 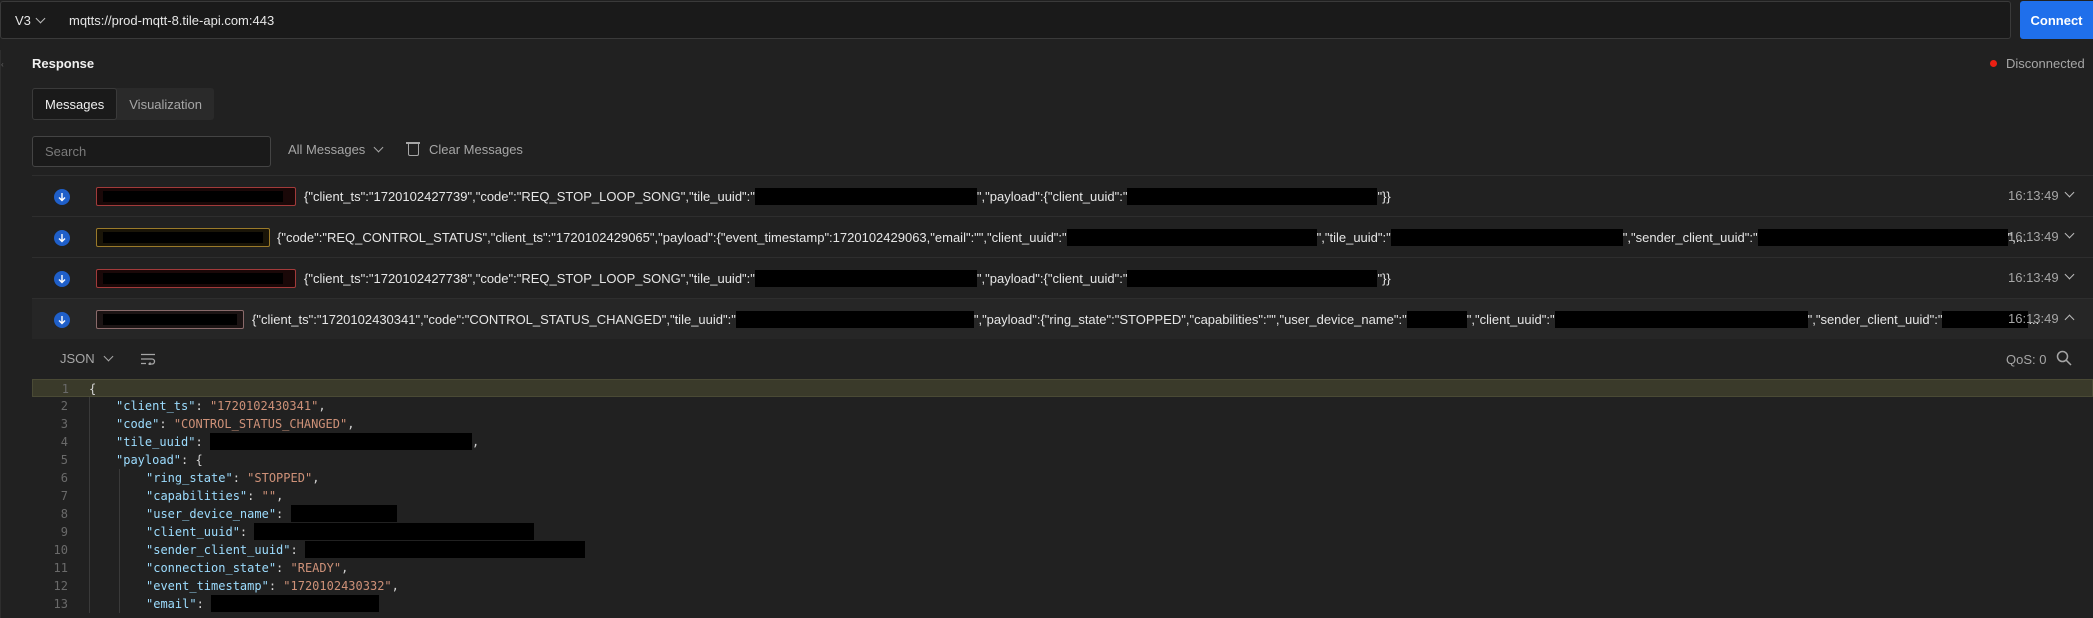 I want to click on code-line: 2 "client_ts": "1720102430341",, so click(x=193, y=406).